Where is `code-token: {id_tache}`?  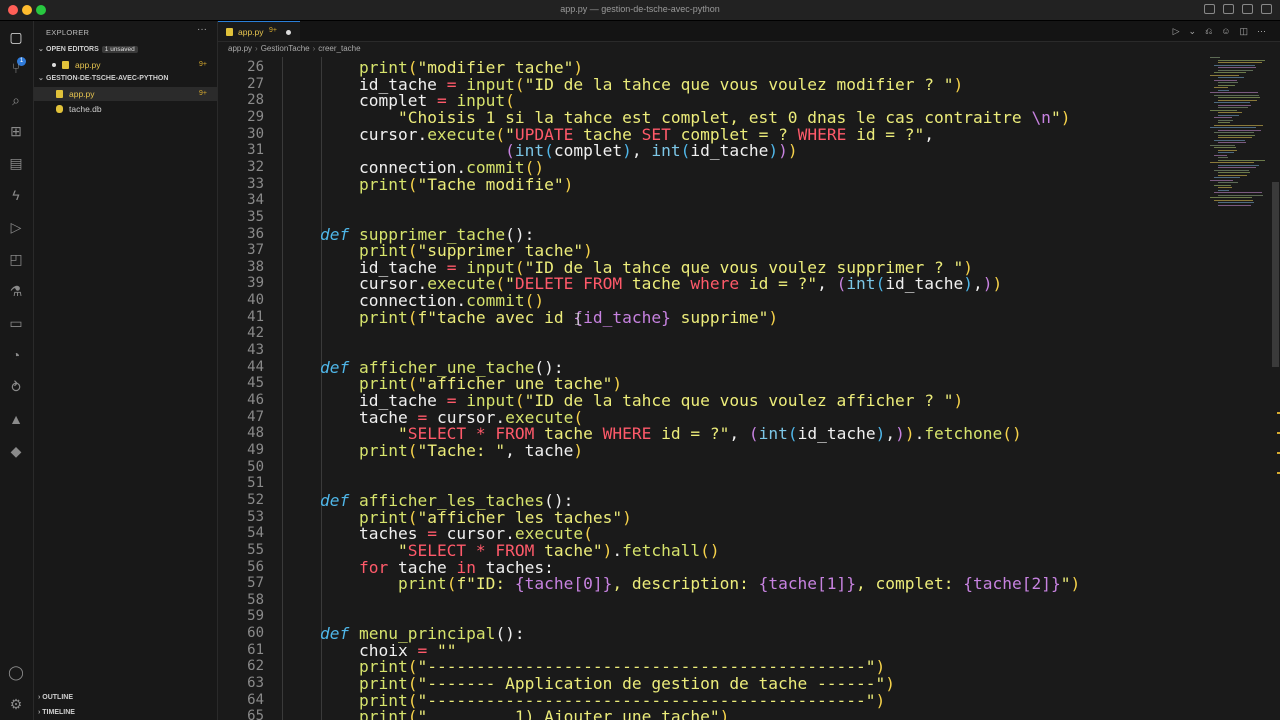
code-token: {id_tache} is located at coordinates (622, 317).